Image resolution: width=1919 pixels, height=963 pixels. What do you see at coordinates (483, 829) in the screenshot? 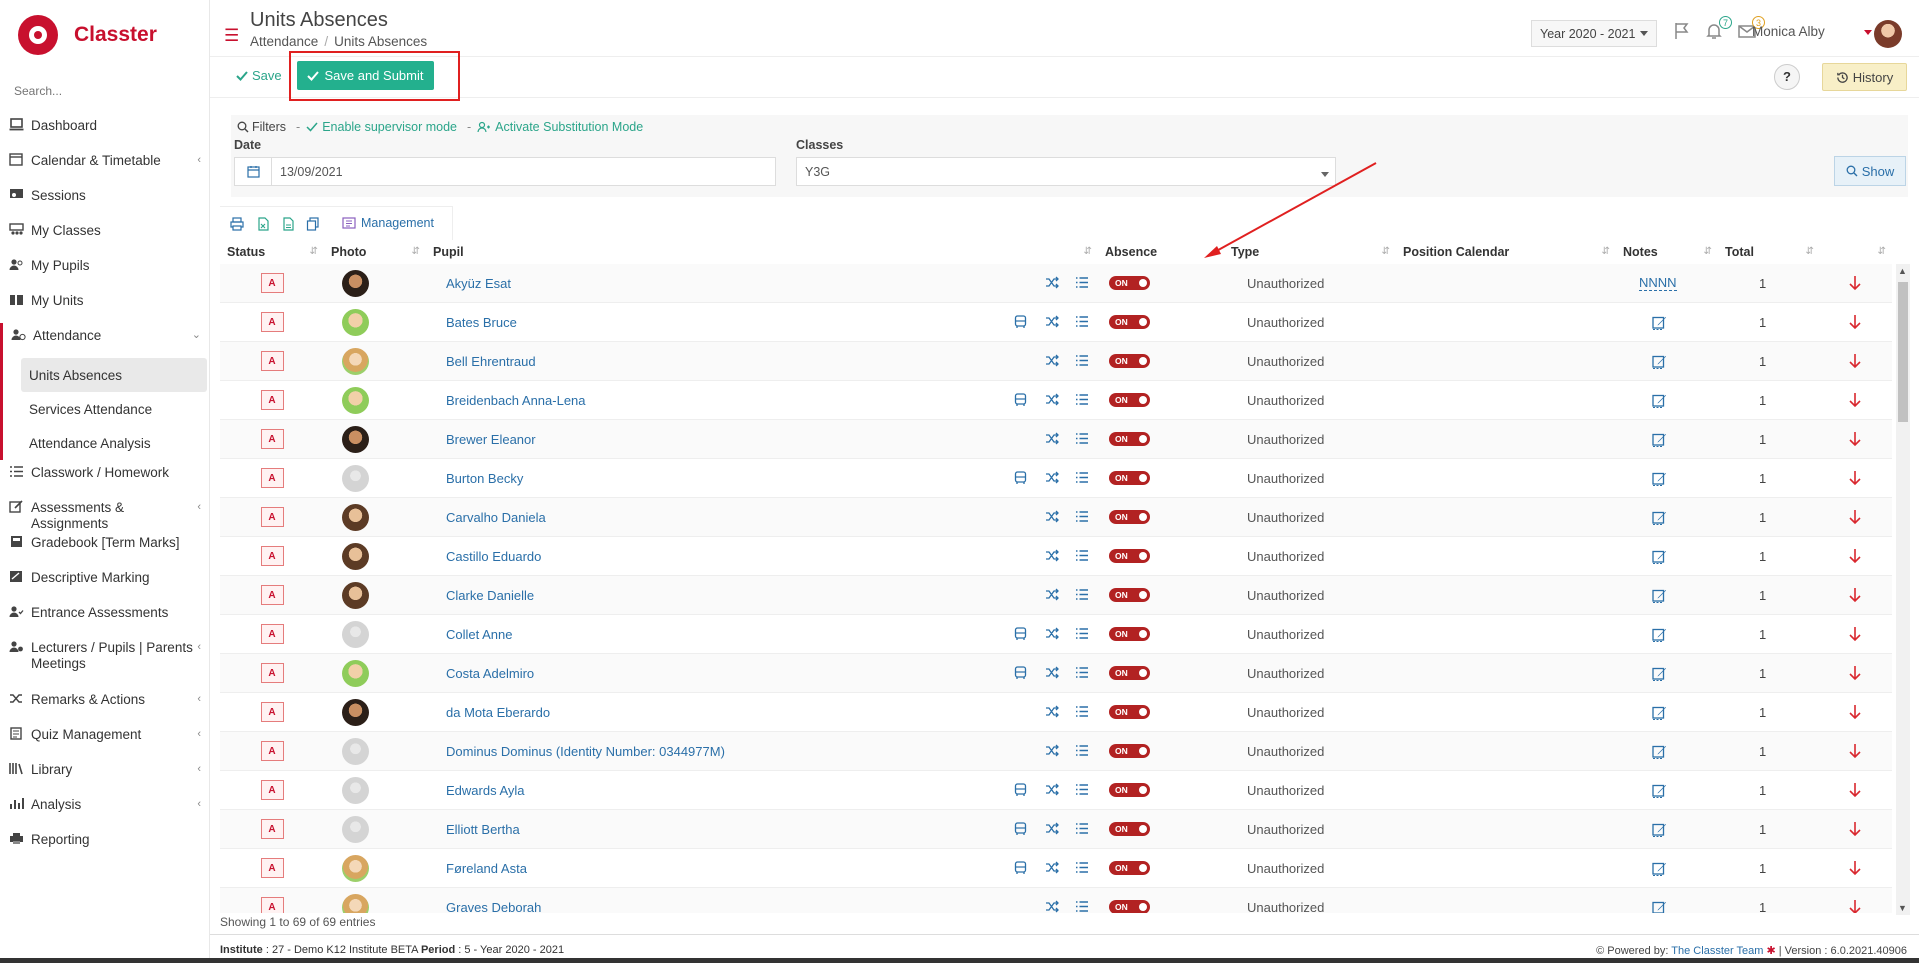
I see `pupil-name-link: Elliott Bertha` at bounding box center [483, 829].